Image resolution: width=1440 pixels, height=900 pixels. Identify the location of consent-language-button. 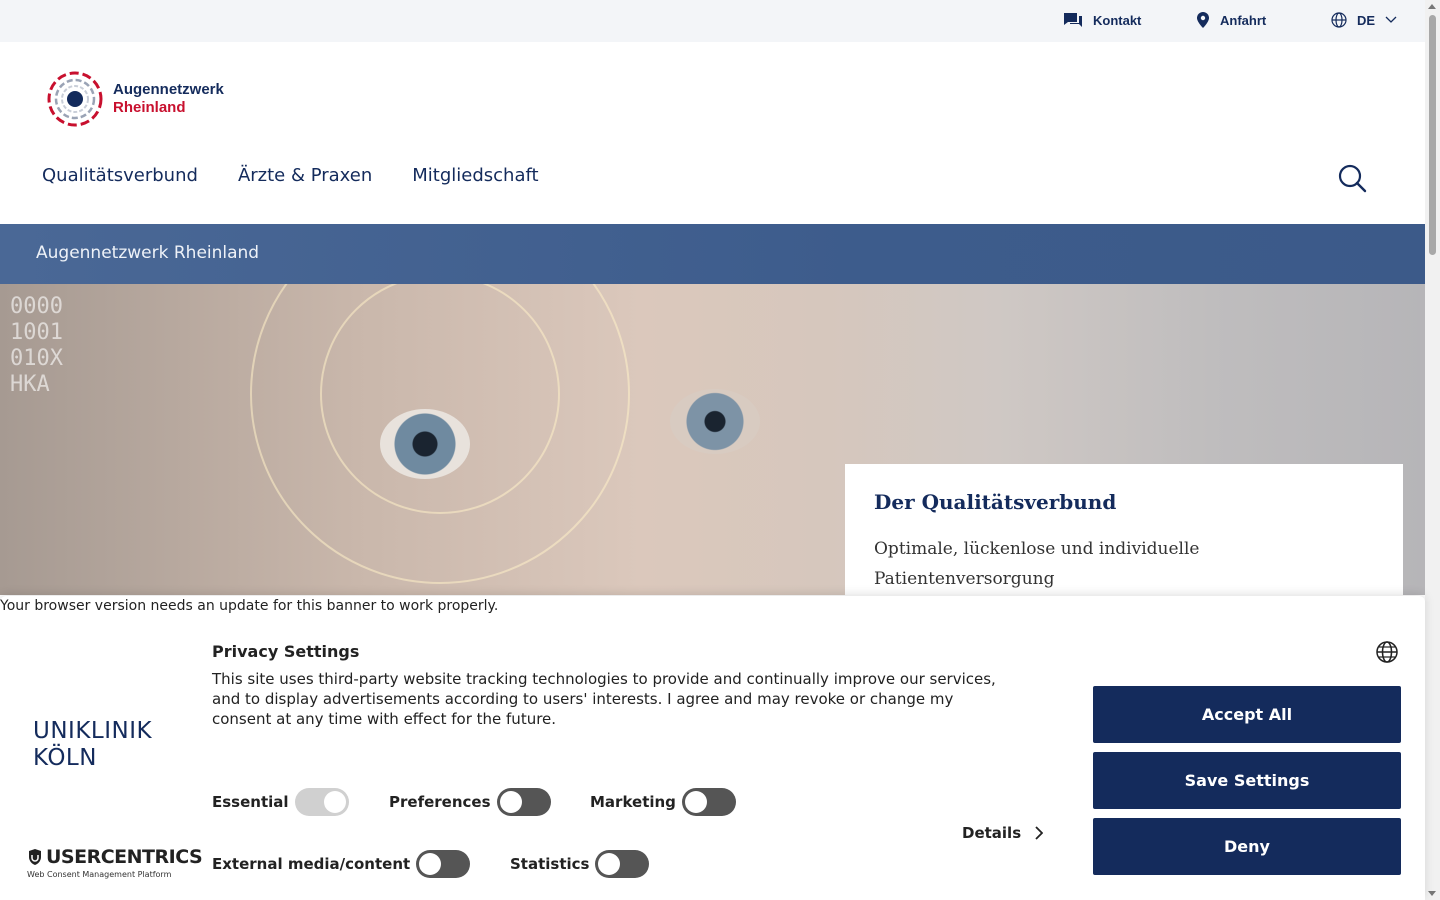
(1387, 654).